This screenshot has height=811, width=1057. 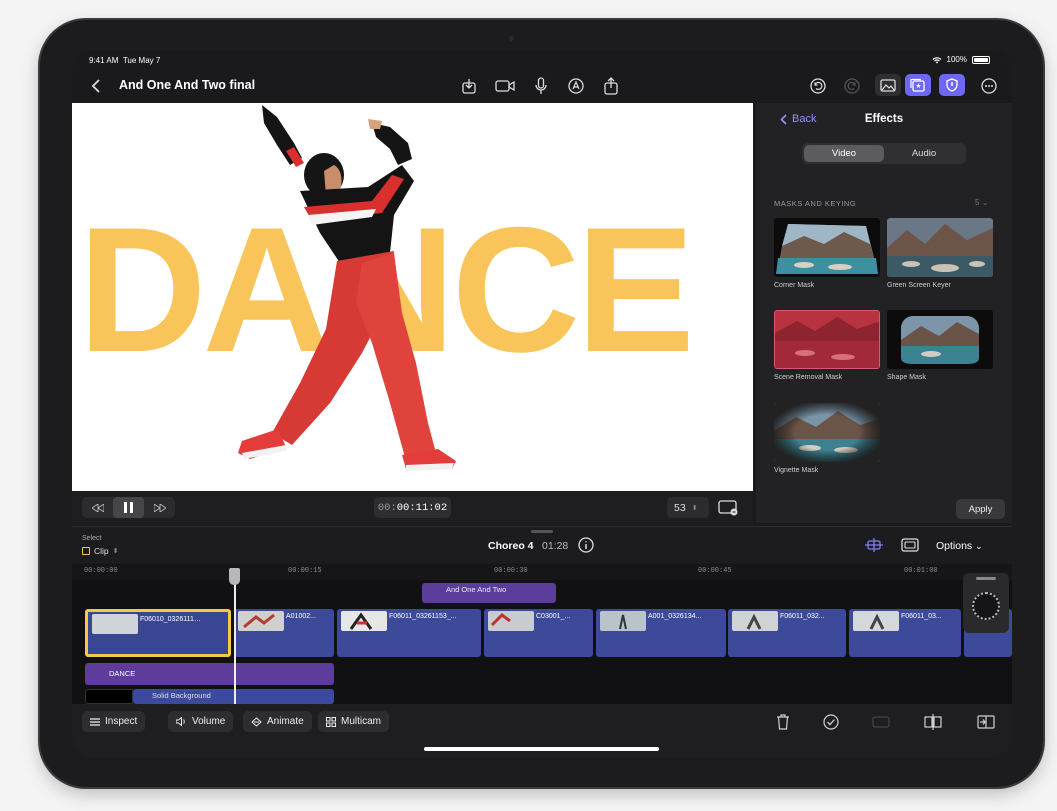 I want to click on connected-audio-clip: And One And Two, so click(x=489, y=593).